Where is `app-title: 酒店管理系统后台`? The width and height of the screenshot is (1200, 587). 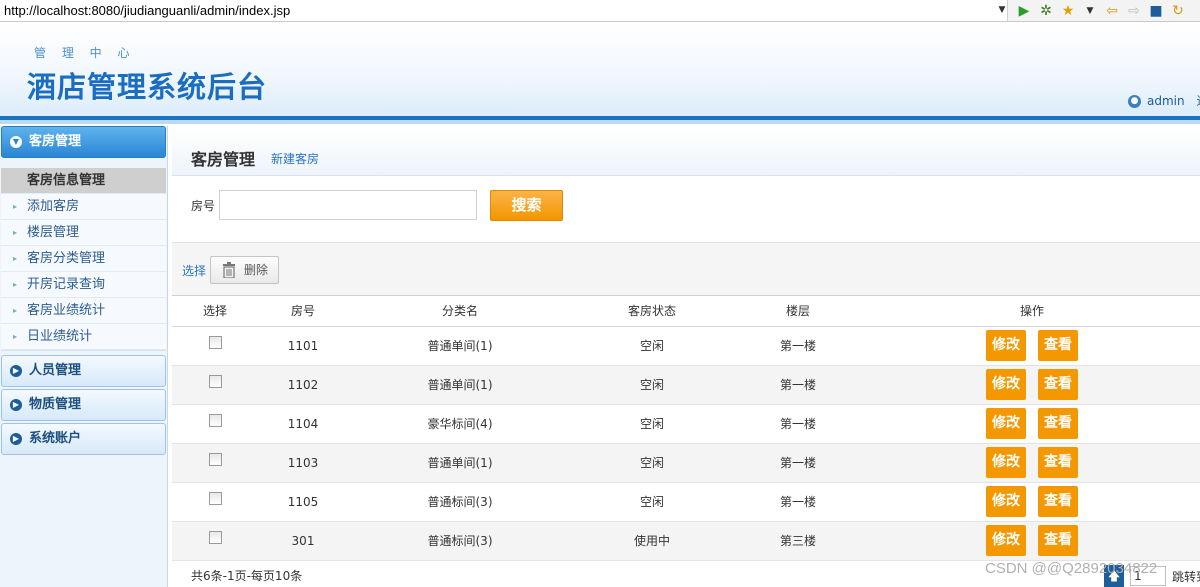 app-title: 酒店管理系统后台 is located at coordinates (147, 87).